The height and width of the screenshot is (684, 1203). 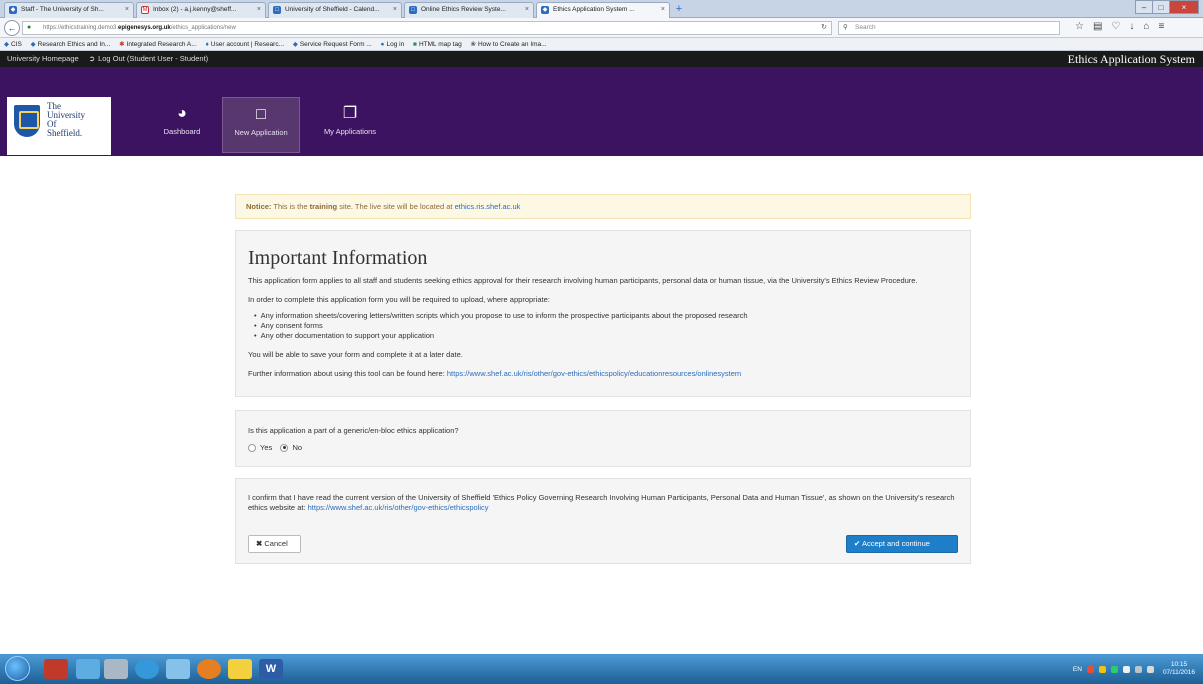 What do you see at coordinates (488, 206) in the screenshot?
I see `live-site-link: ethics.ris.shef.ac.uk` at bounding box center [488, 206].